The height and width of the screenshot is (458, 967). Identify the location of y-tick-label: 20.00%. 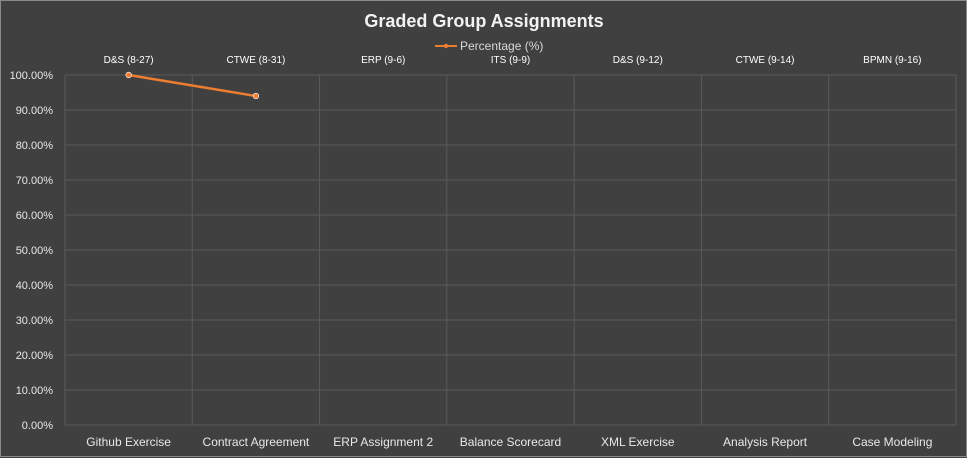
(35, 356).